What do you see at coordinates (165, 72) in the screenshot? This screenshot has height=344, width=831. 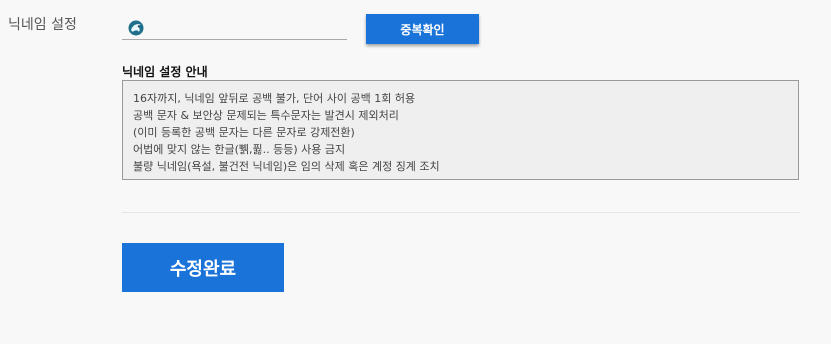 I see `guide-title: 닉네임 설정 안내` at bounding box center [165, 72].